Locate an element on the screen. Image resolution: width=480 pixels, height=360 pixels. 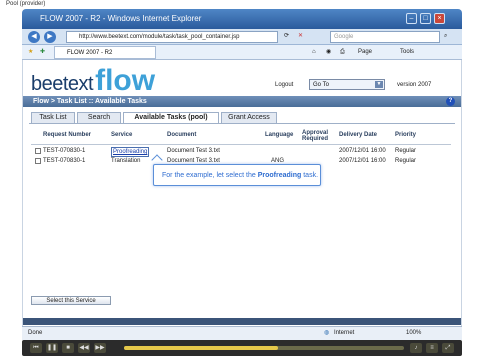
browser-tab-bar: ★ ✚ FLOW 2007 - R2 ⌂ ◉ ⎙ Page Tools is located at coordinates (242, 52).